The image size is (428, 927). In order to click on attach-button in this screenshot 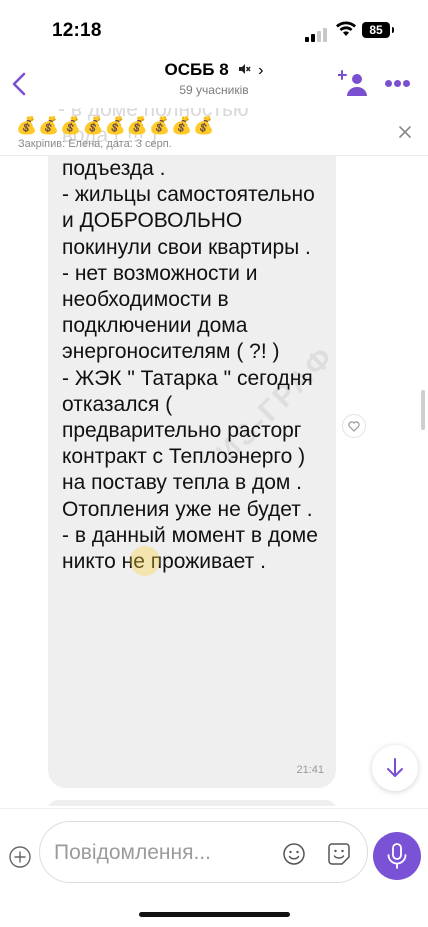, I will do `click(20, 857)`.